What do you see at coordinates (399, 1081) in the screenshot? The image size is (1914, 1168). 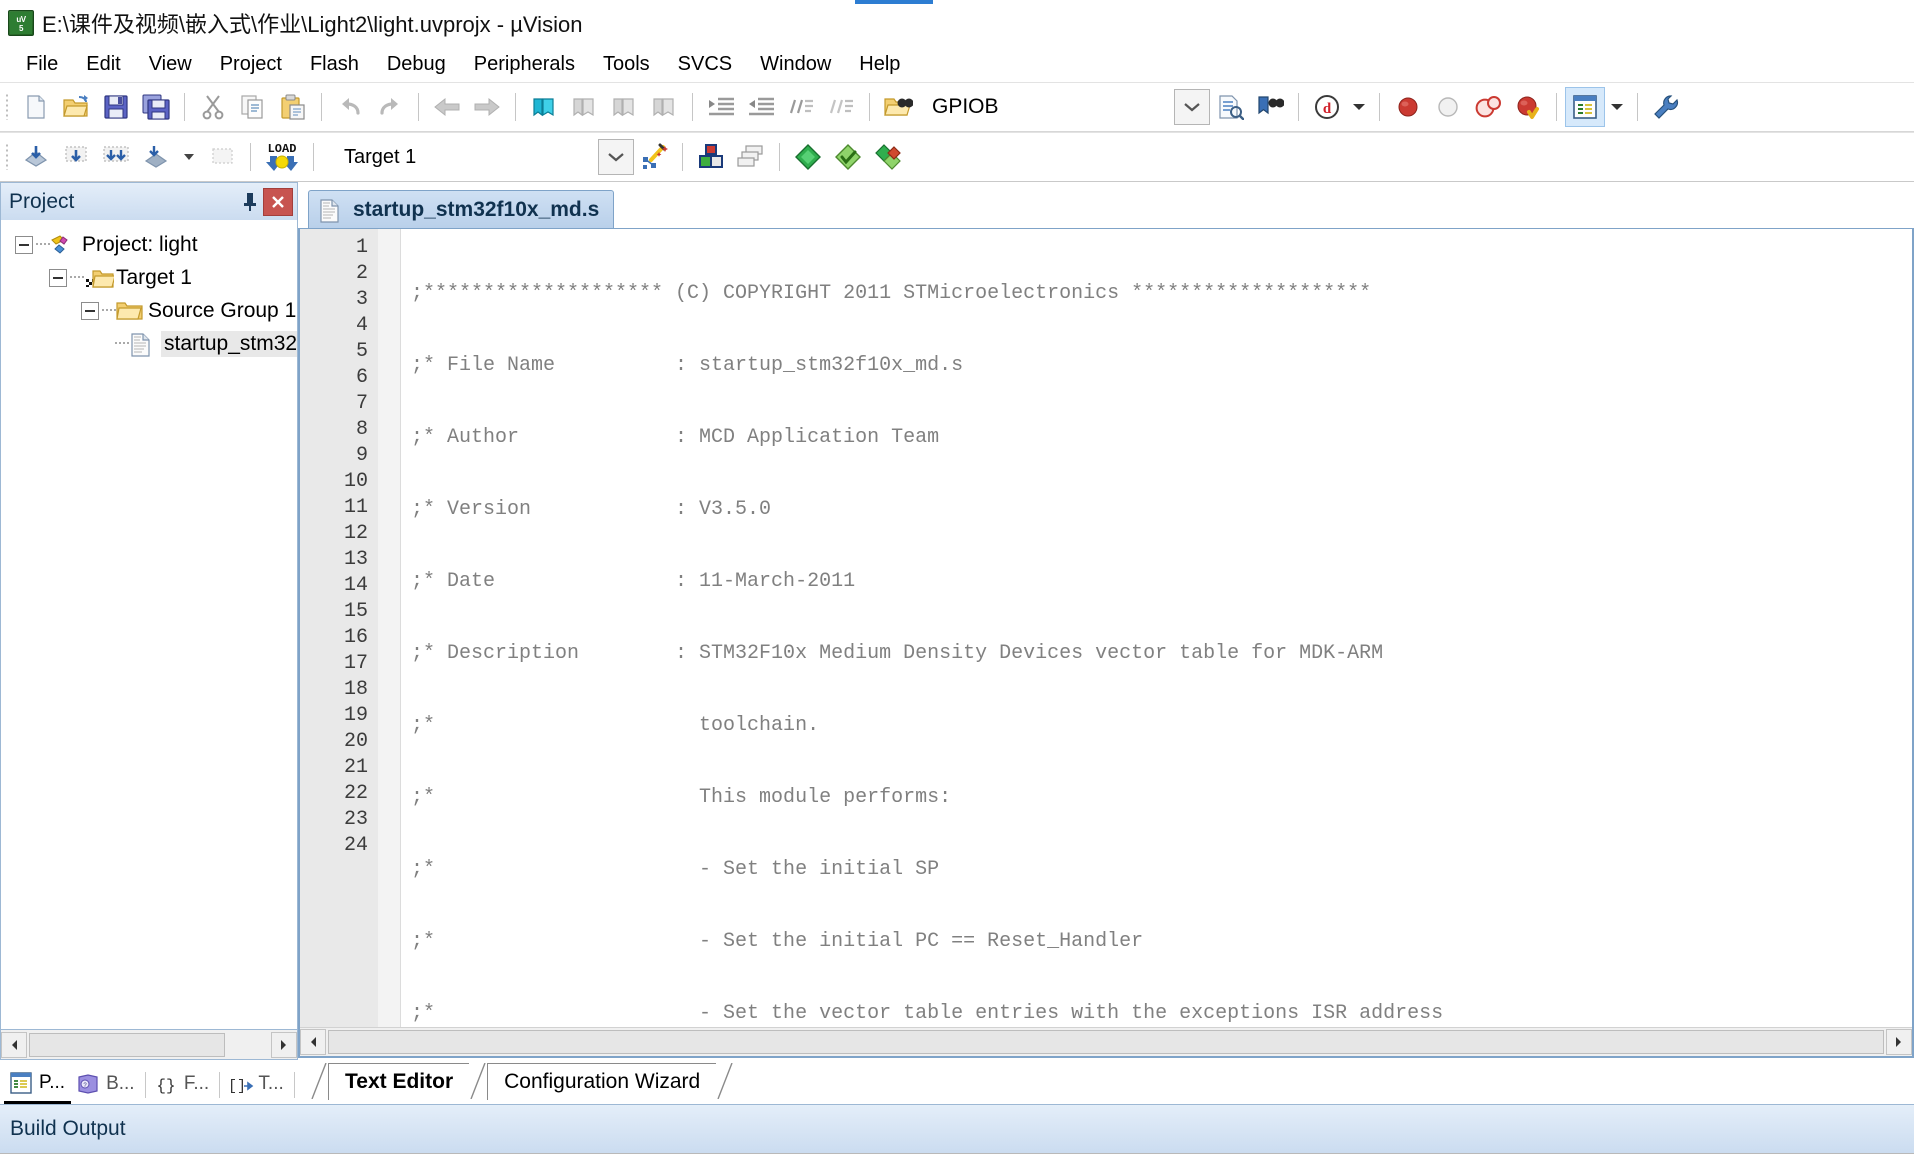 I see `mode-tab-text-editor: Text Editor` at bounding box center [399, 1081].